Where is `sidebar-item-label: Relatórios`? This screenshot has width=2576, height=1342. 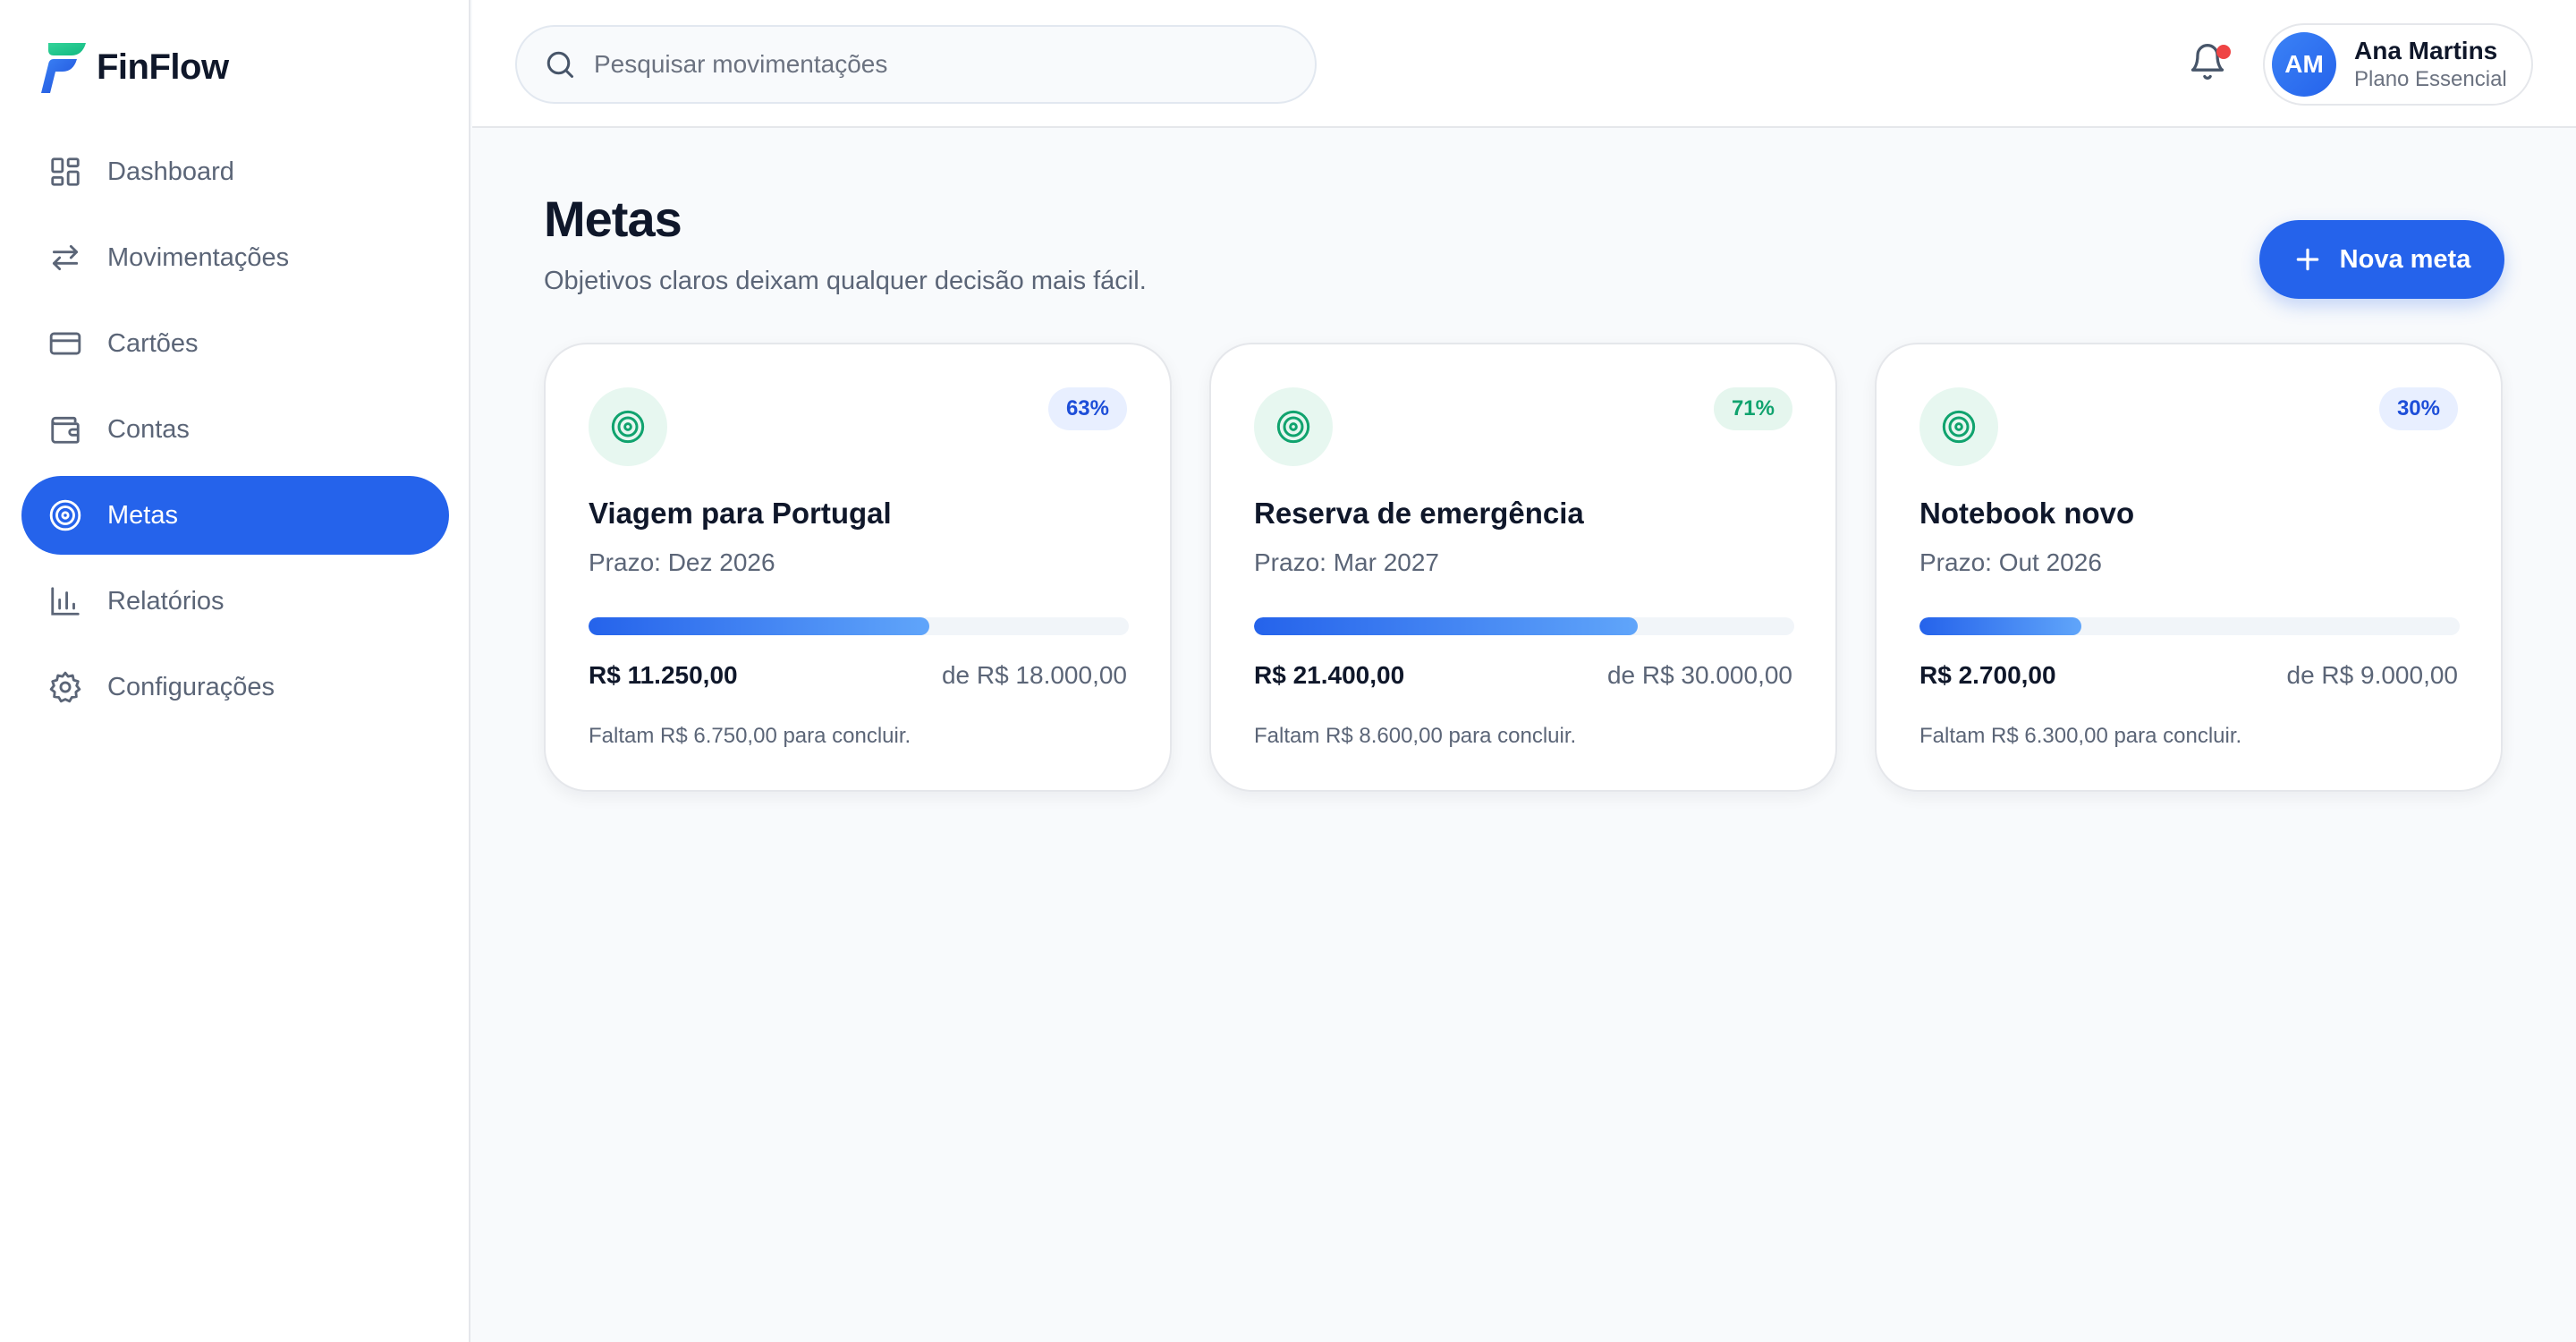
sidebar-item-label: Relatórios is located at coordinates (166, 601).